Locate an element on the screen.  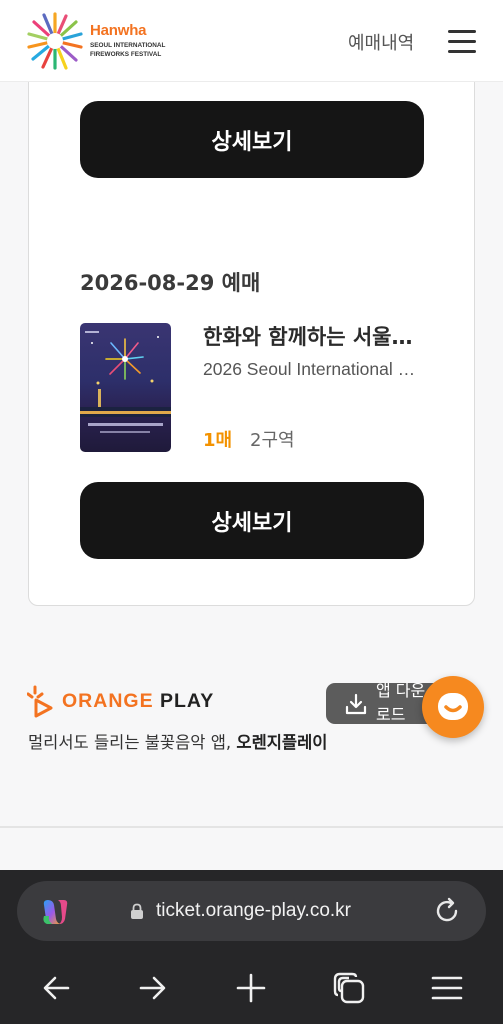
fireworks-poster-icon is located at coordinates (125, 382).